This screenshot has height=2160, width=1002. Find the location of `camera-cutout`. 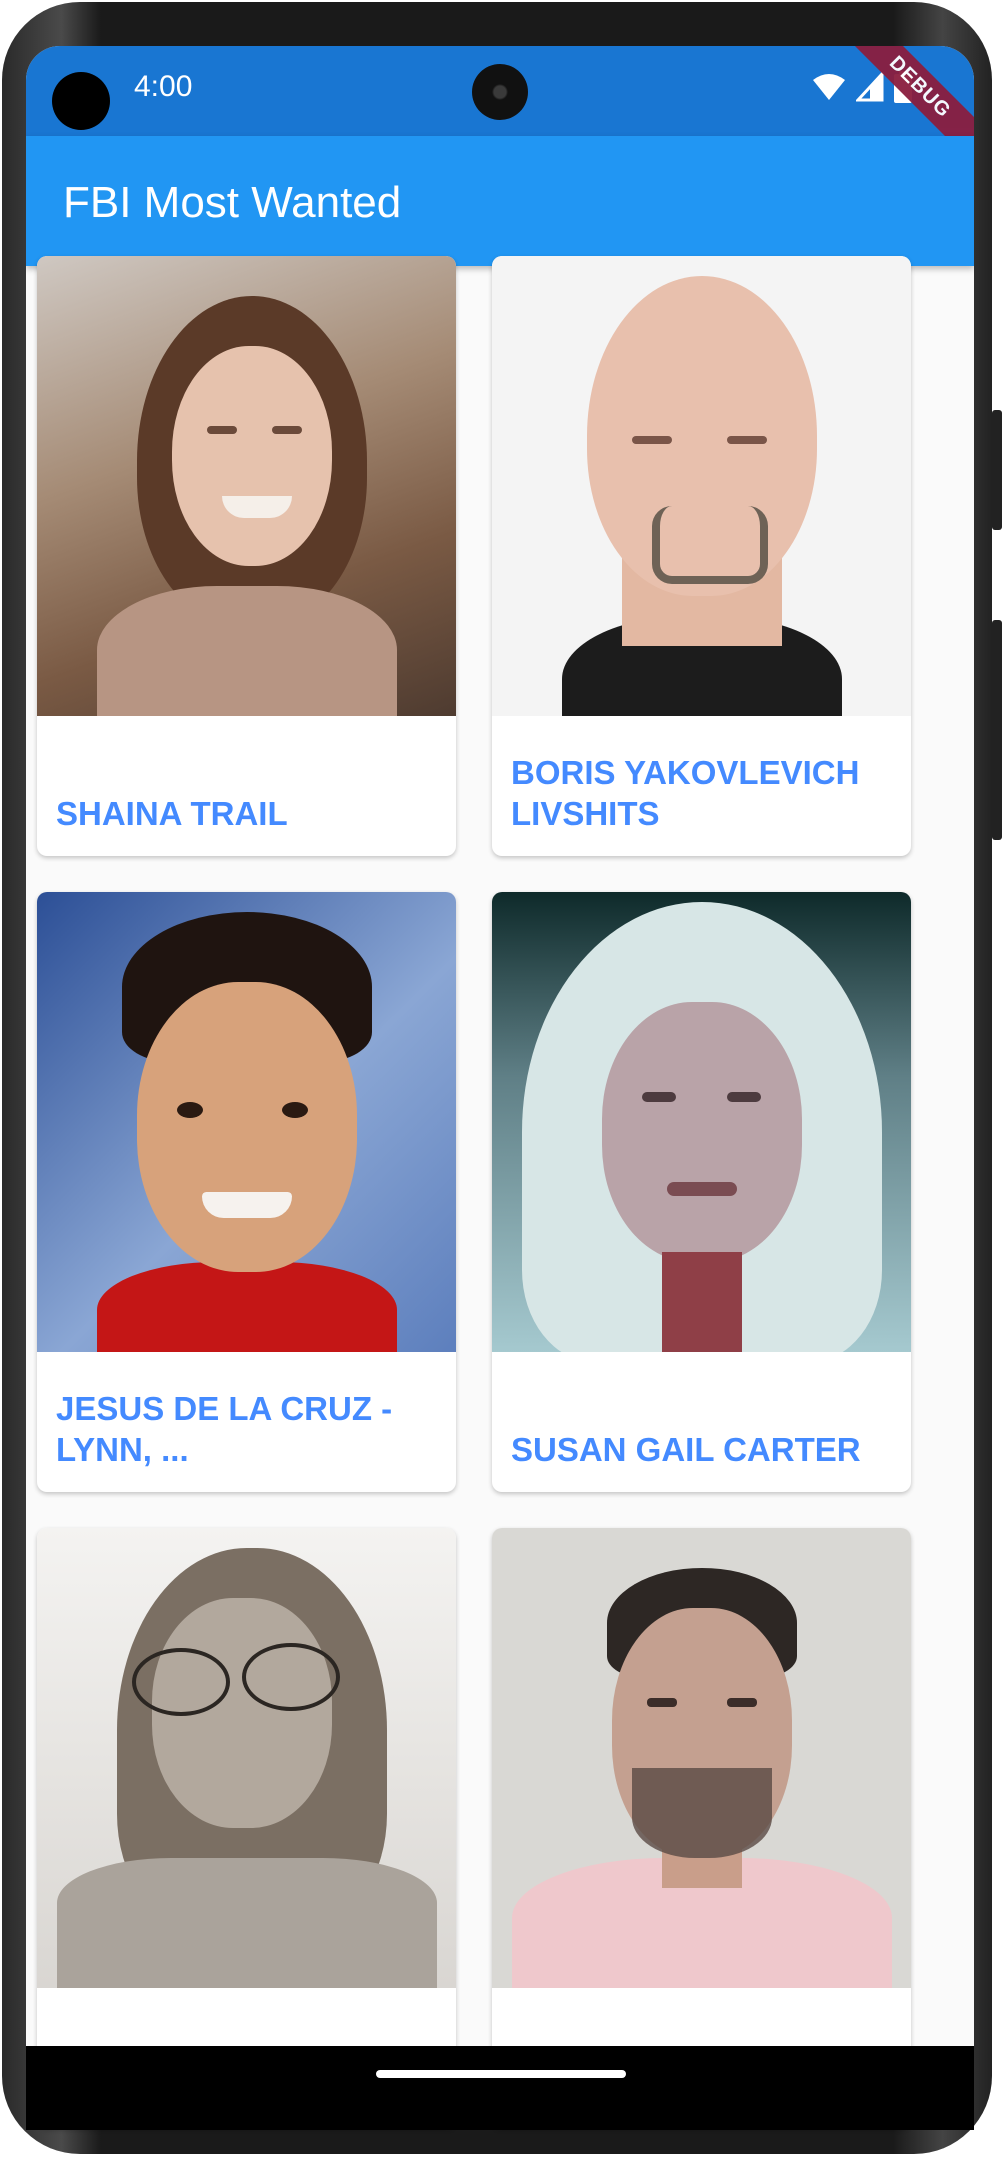

camera-cutout is located at coordinates (81, 101).